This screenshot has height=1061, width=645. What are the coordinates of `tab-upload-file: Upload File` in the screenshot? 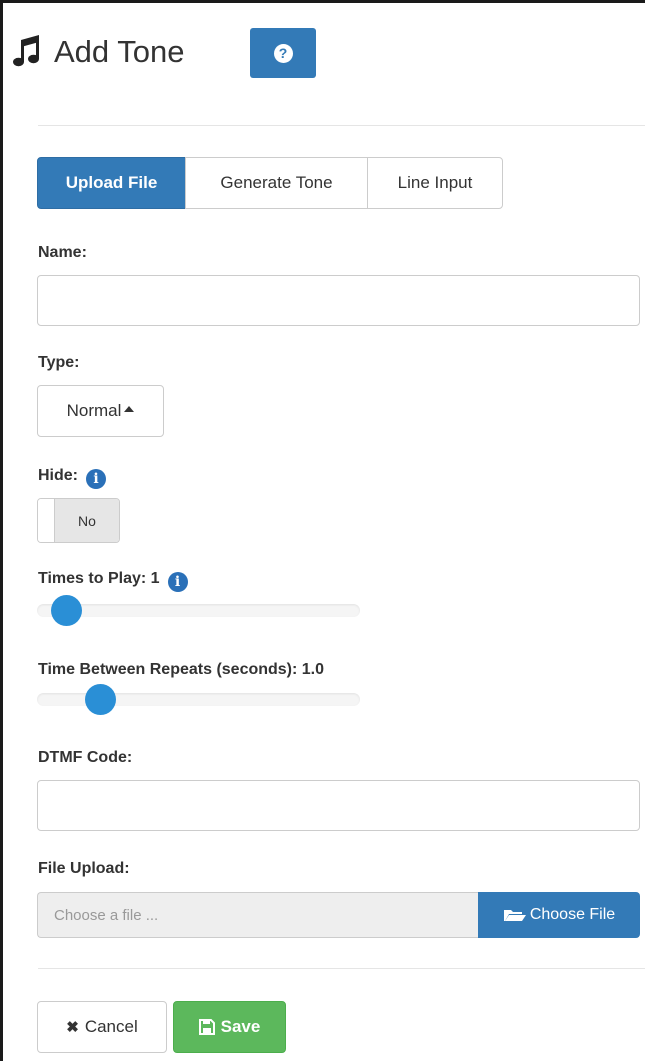 It's located at (111, 183).